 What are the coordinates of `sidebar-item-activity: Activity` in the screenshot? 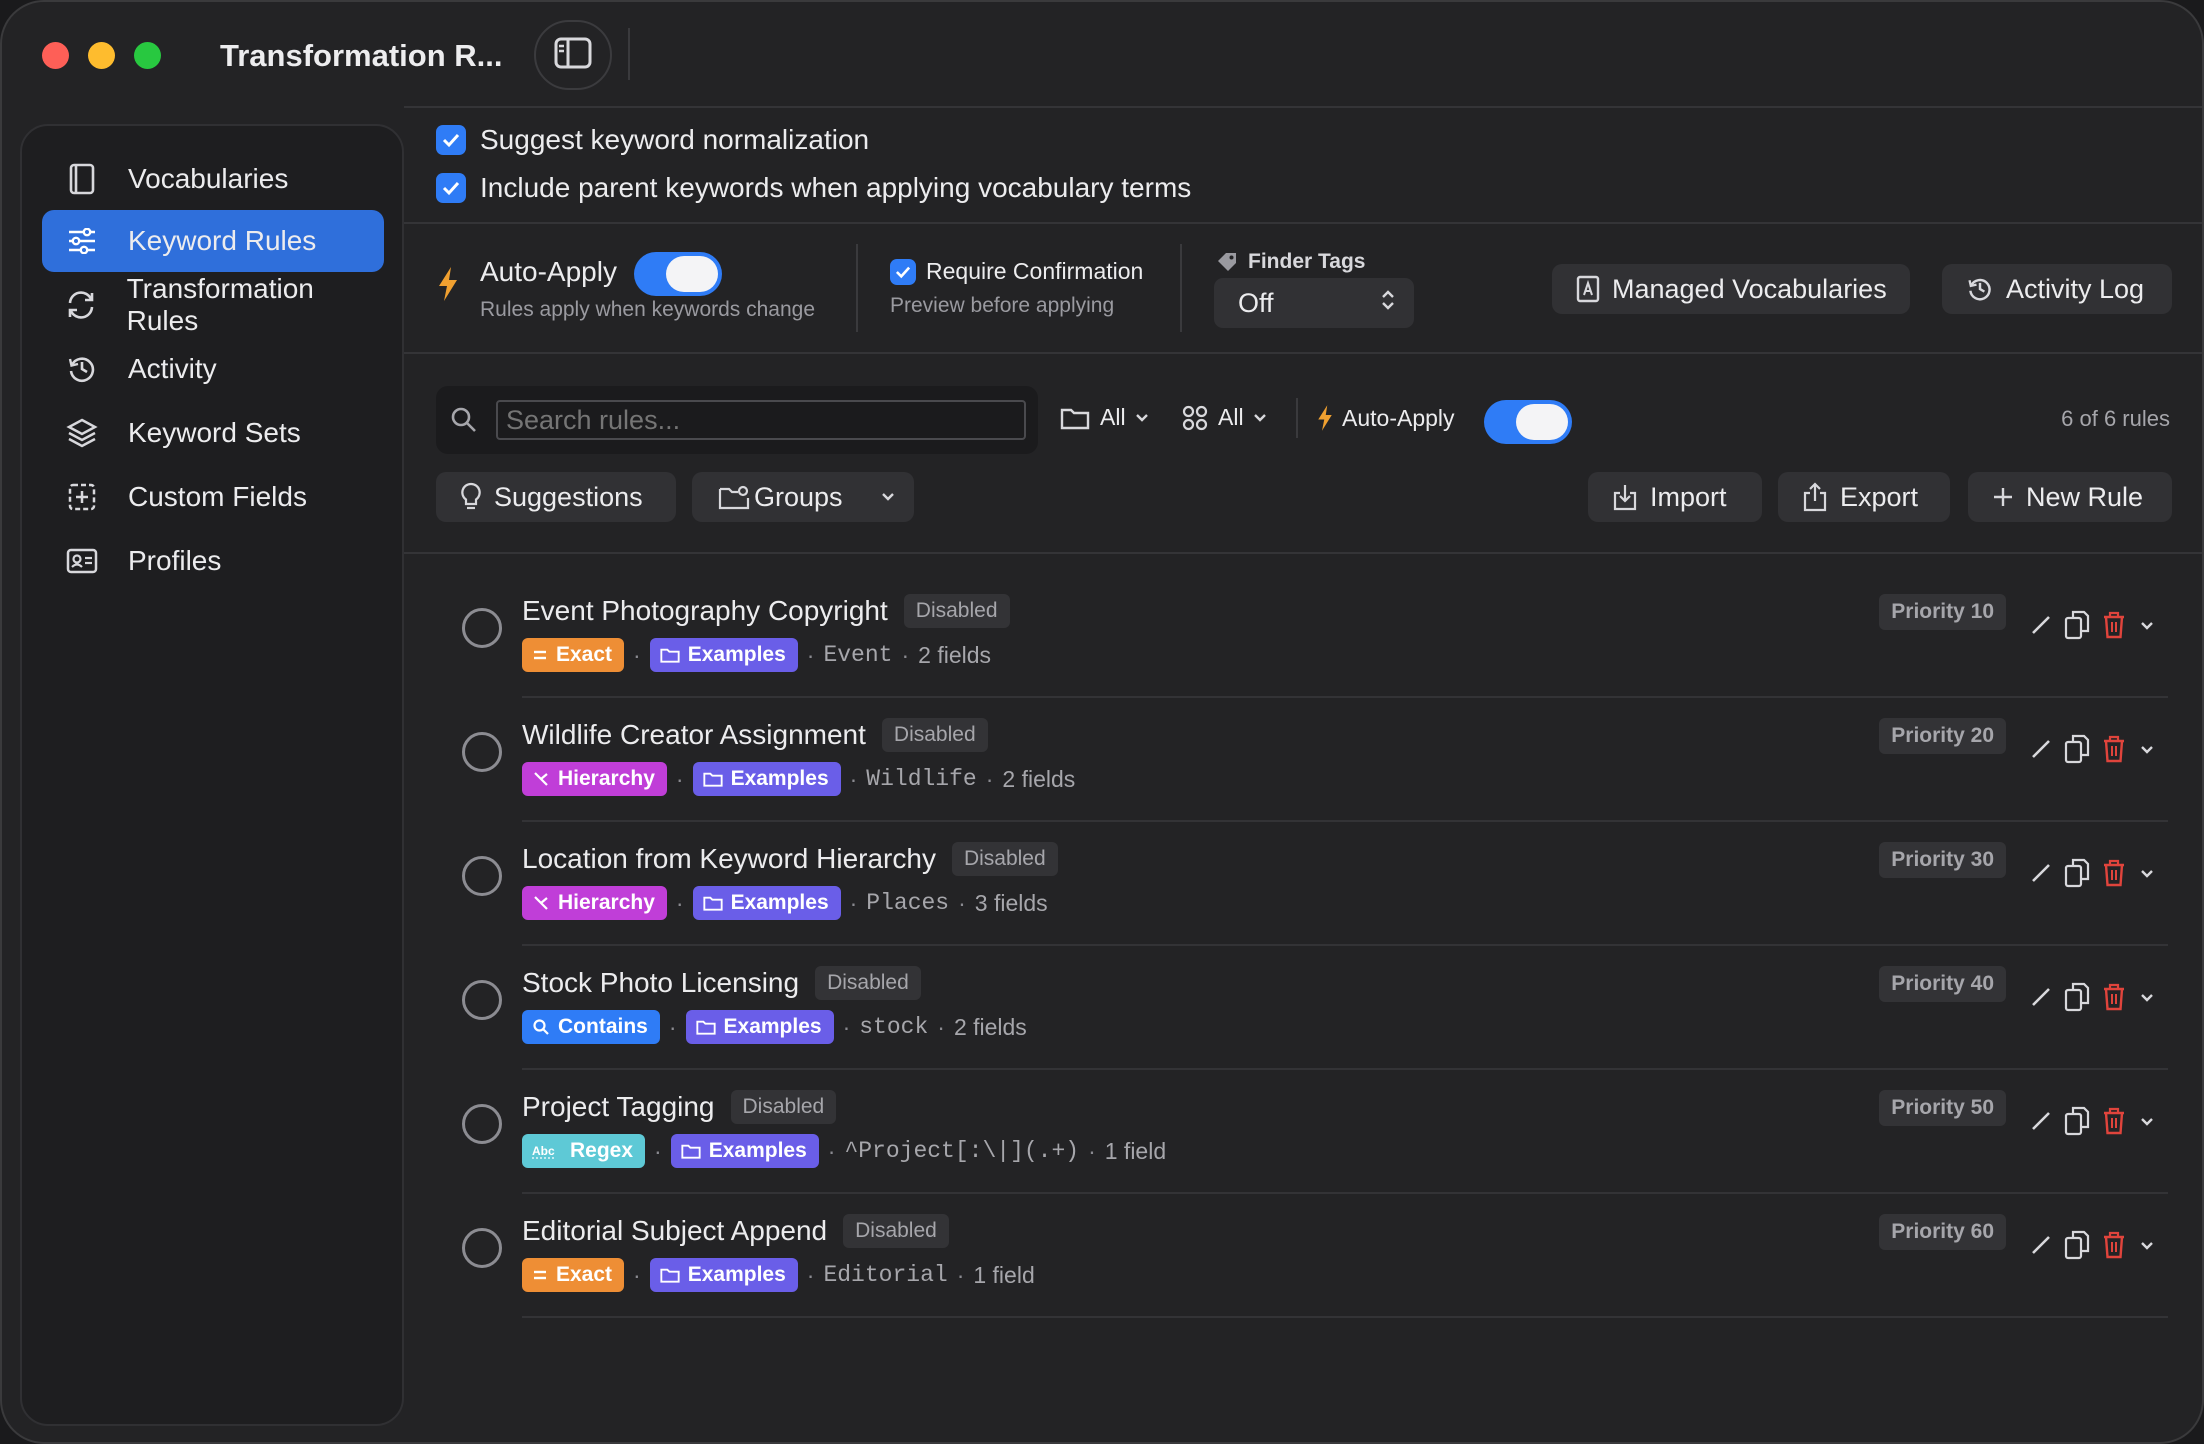 It's located at (213, 369).